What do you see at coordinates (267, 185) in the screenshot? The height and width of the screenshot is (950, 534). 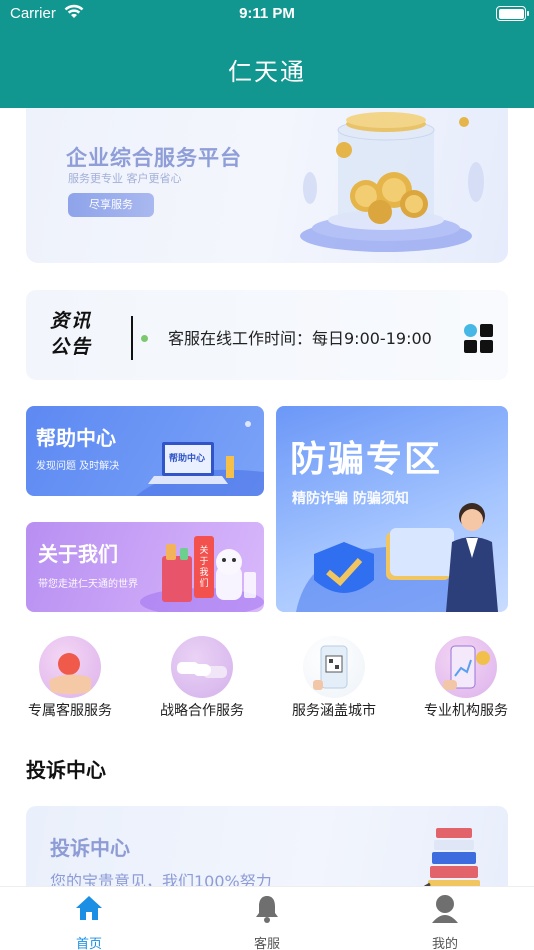 I see `promo-banner: 企业综合服务平台 服务更专业 客户更省心 尽享服务` at bounding box center [267, 185].